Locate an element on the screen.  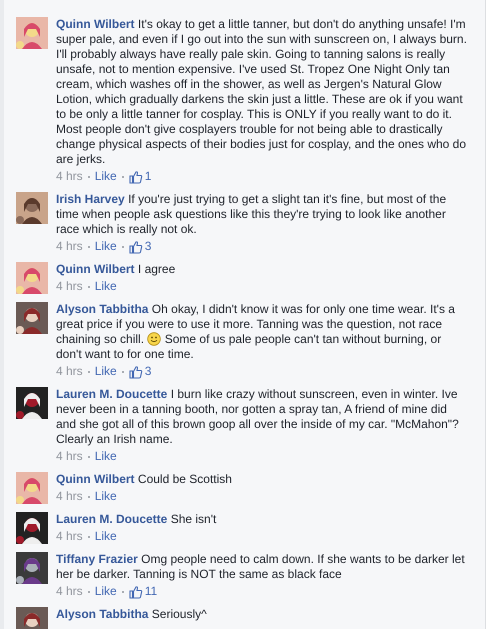
comment-text: Lauren M. Doucette I burn like crazy without sunscreen, even in winter. Ive never been in a tanning booth, nor gotten a spray tan, A friend of mine did and she got all of this brown goop all over the inside of my car. "McMahon"? Clearly an Irish name. is located at coordinates (258, 417).